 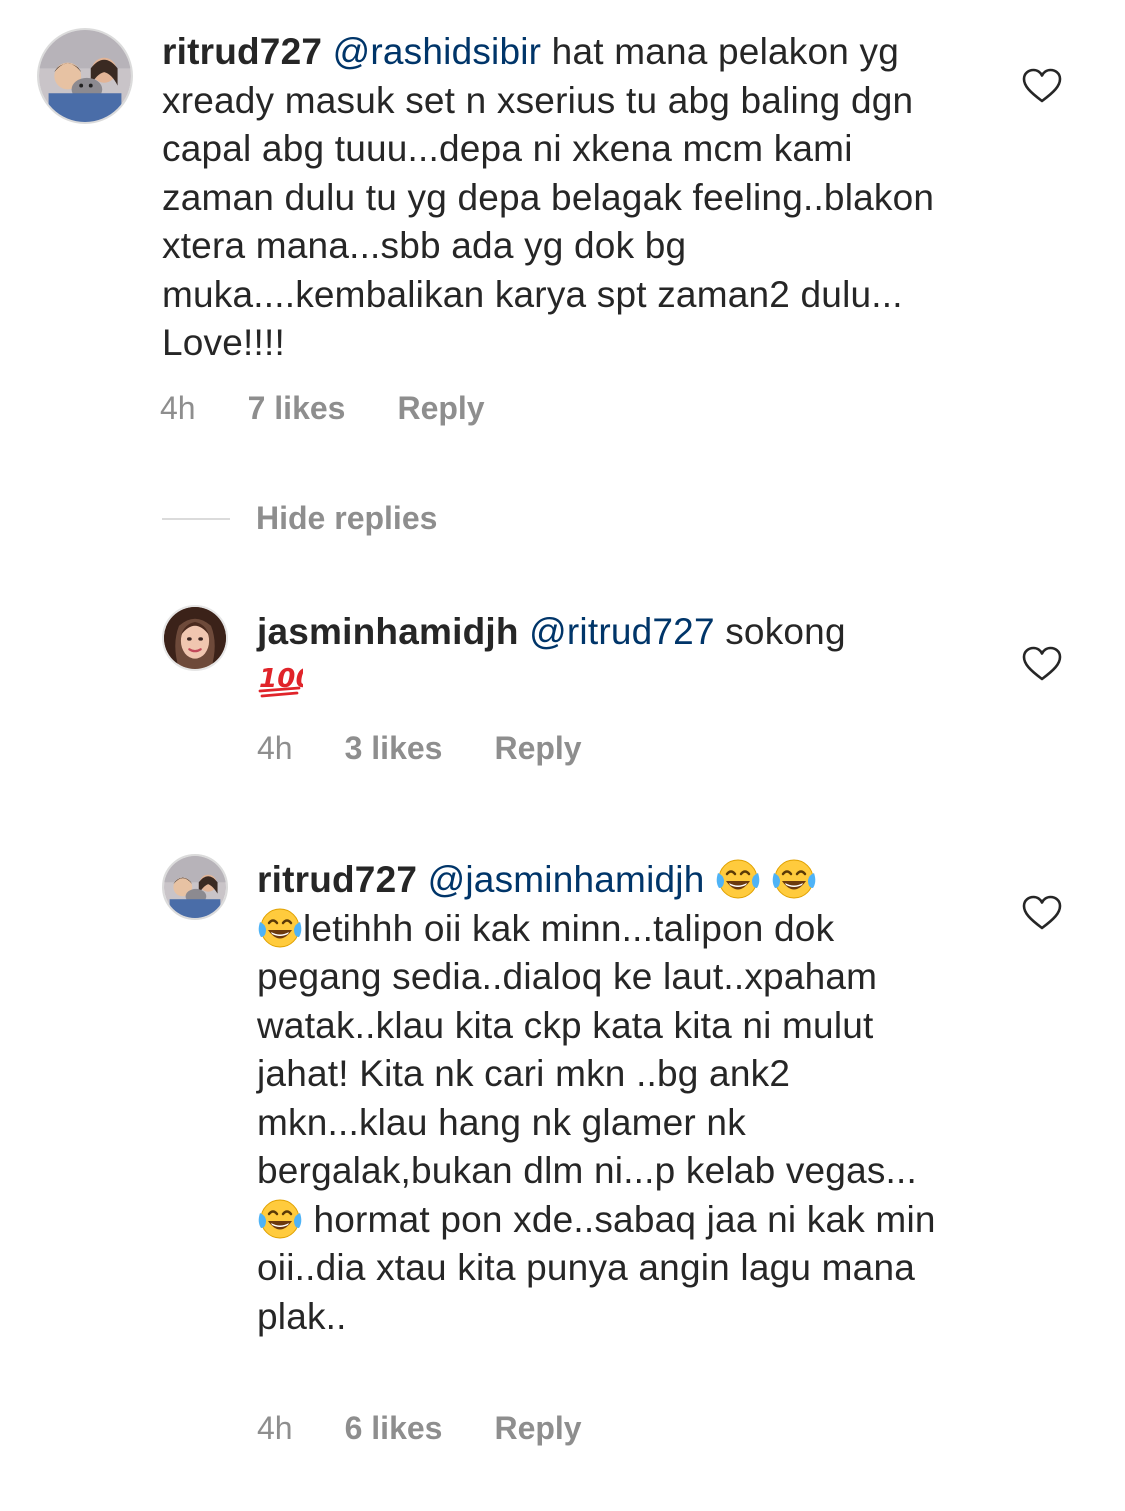 What do you see at coordinates (337, 879) in the screenshot?
I see `reply-username: ritrud727` at bounding box center [337, 879].